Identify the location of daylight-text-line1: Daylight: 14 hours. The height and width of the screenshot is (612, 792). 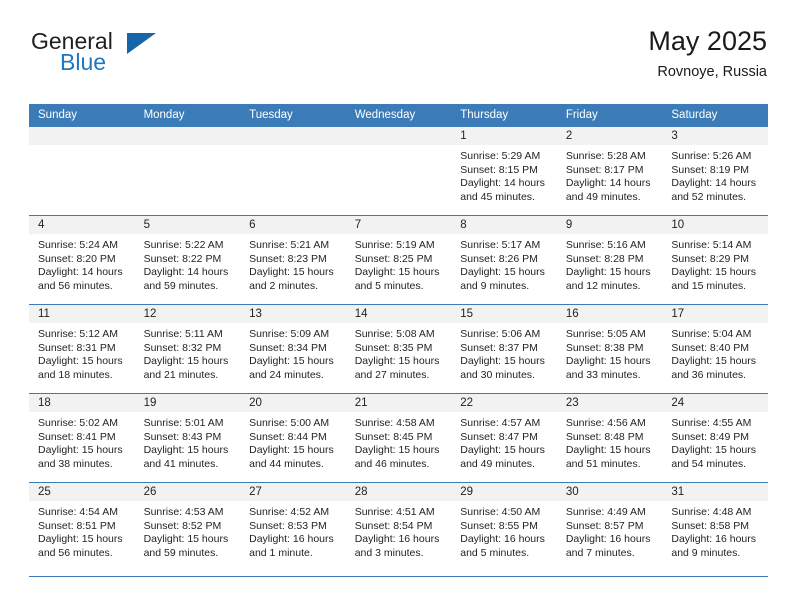
(608, 183).